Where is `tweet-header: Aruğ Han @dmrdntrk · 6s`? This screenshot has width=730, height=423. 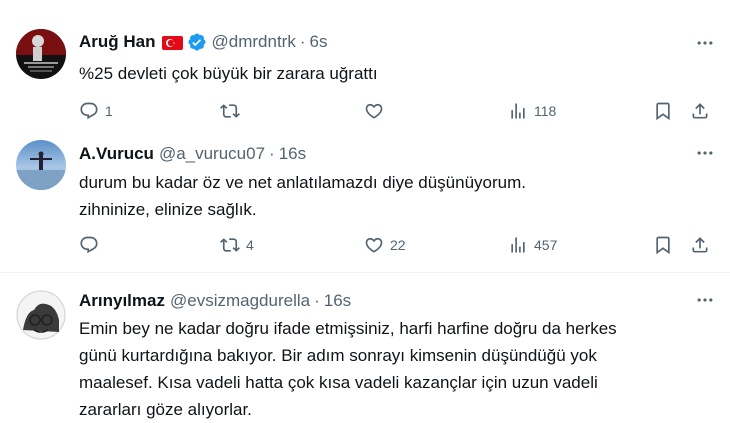 tweet-header: Aruğ Han @dmrdntrk · 6s is located at coordinates (203, 42).